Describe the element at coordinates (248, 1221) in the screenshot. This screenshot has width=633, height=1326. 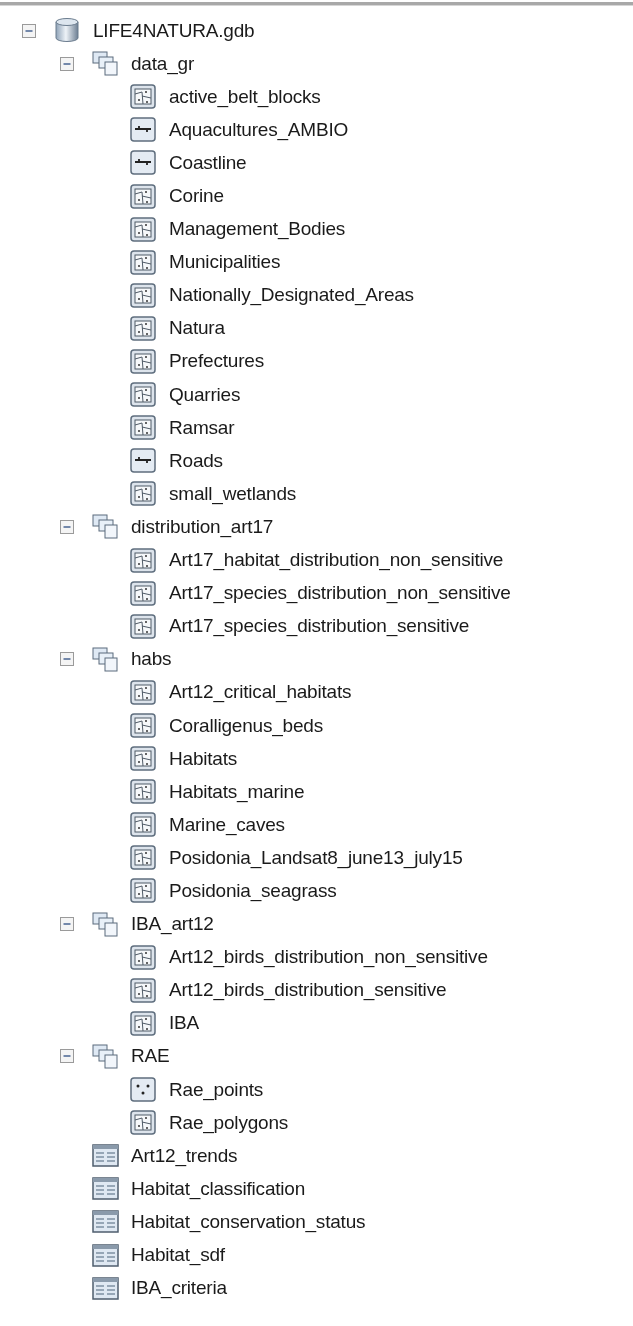
I see `tree-item: Habitat_conservation_status` at that location.